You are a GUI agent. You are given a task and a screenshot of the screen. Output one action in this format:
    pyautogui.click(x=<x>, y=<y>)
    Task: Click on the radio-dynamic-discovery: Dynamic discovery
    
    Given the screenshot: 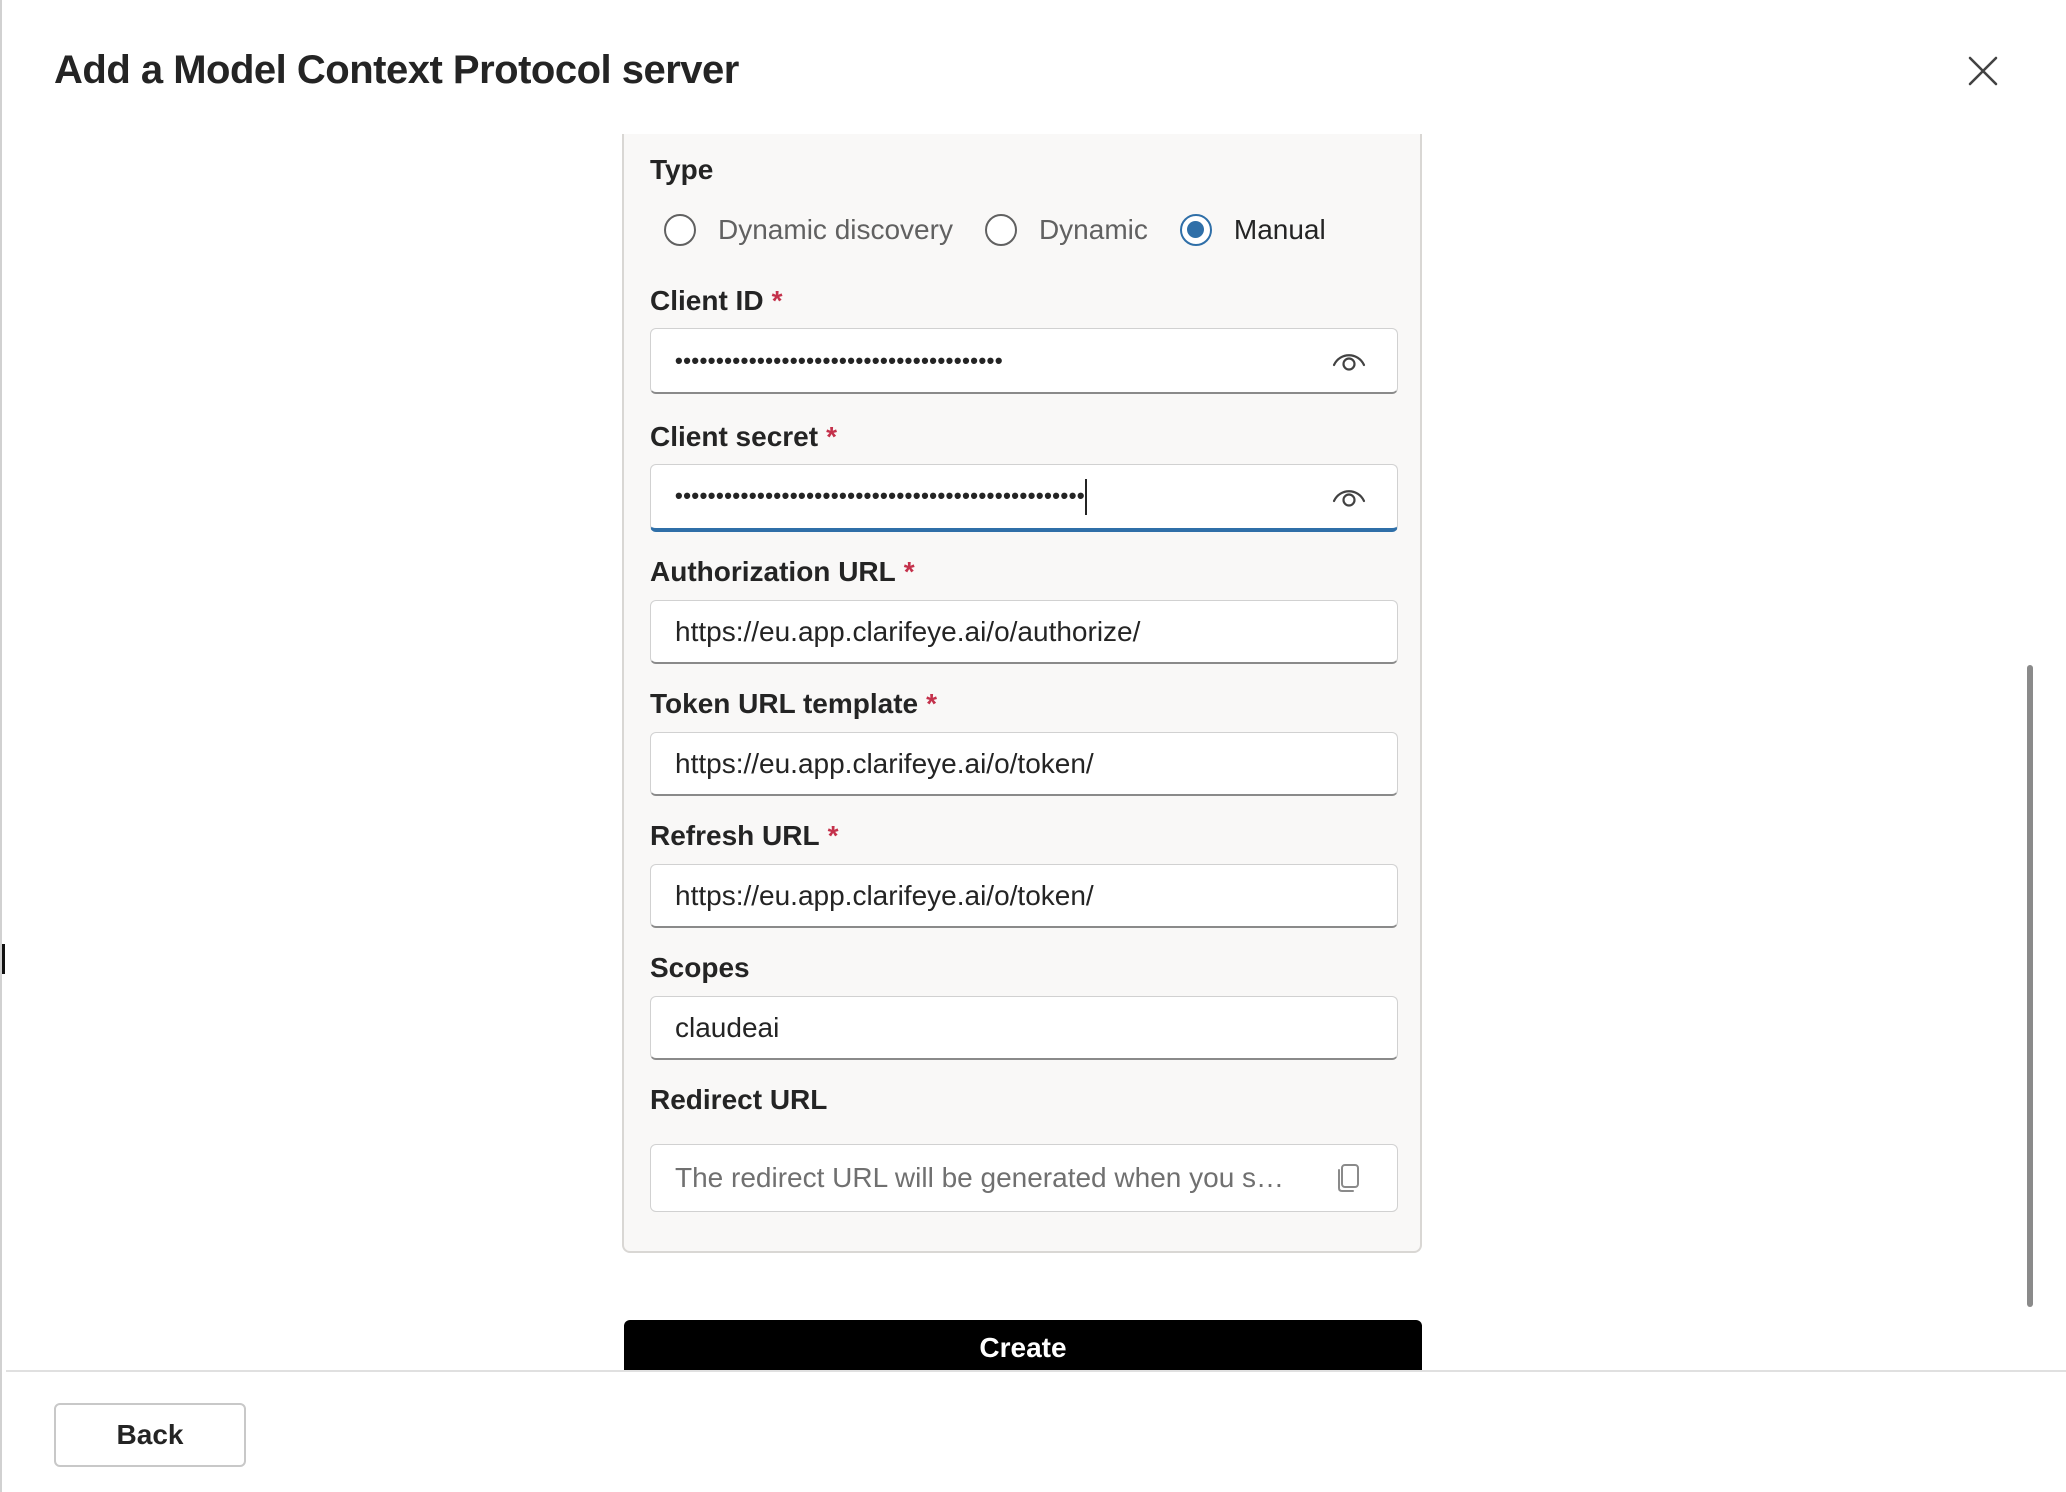 What is the action you would take?
    pyautogui.click(x=808, y=230)
    